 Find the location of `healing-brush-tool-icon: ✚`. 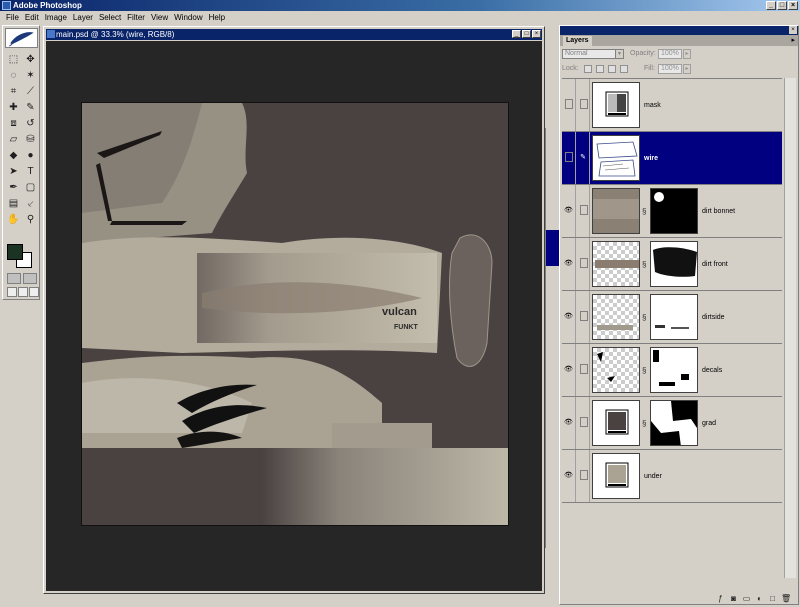

healing-brush-tool-icon: ✚ is located at coordinates (13, 107).